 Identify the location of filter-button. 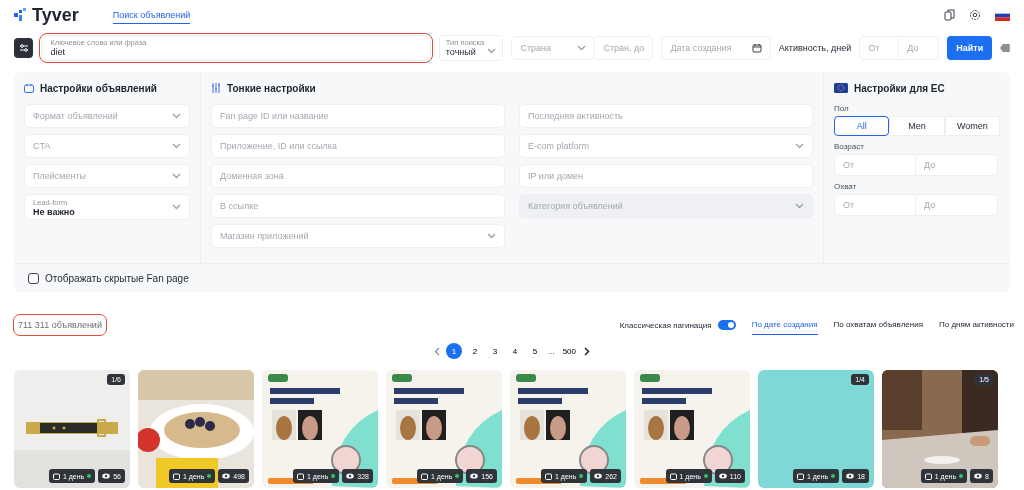
(24, 48).